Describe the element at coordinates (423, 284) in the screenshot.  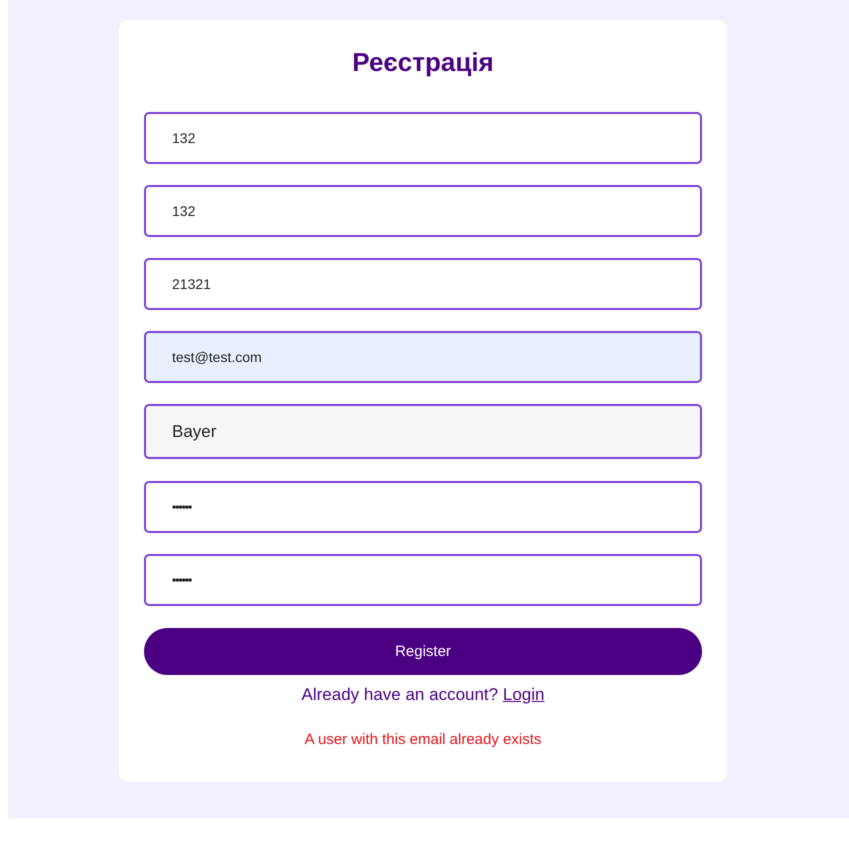
I see `input-field: 21321` at that location.